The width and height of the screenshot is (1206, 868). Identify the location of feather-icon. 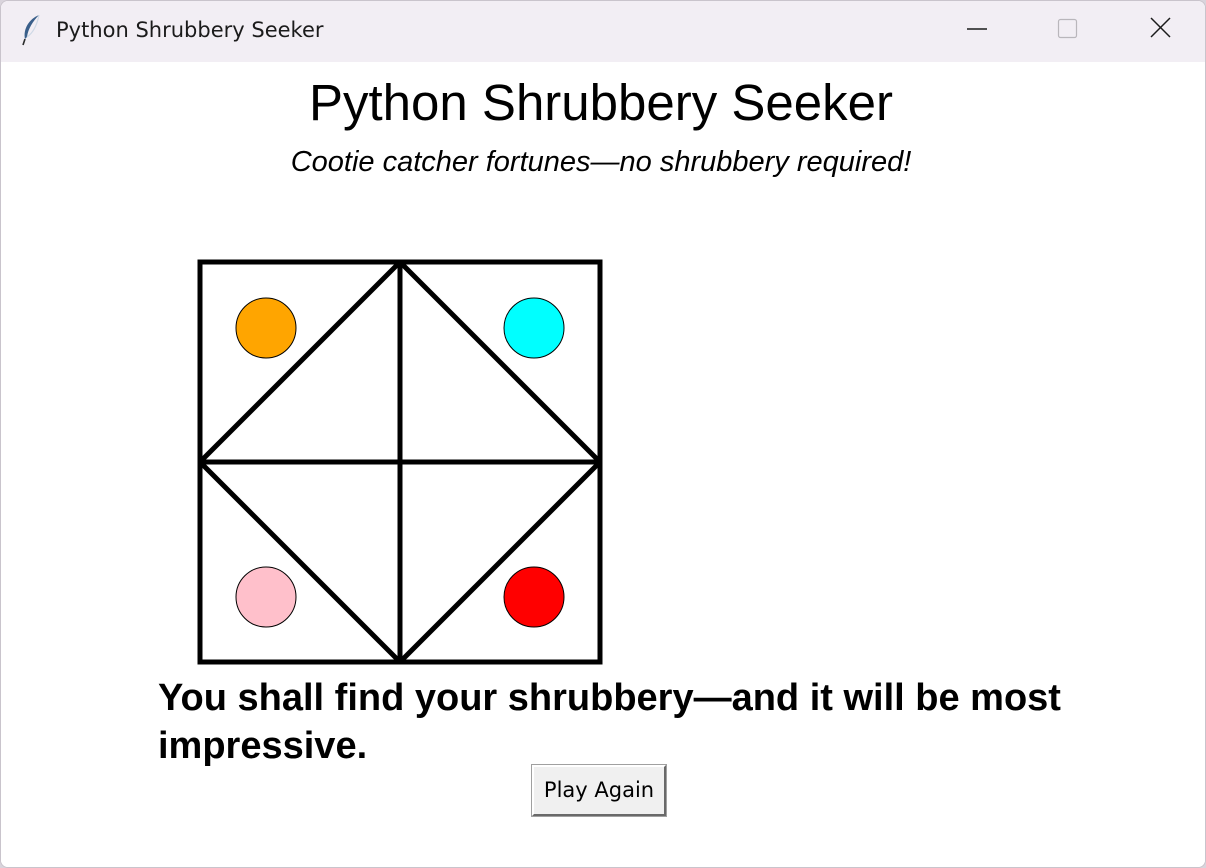
(31, 30).